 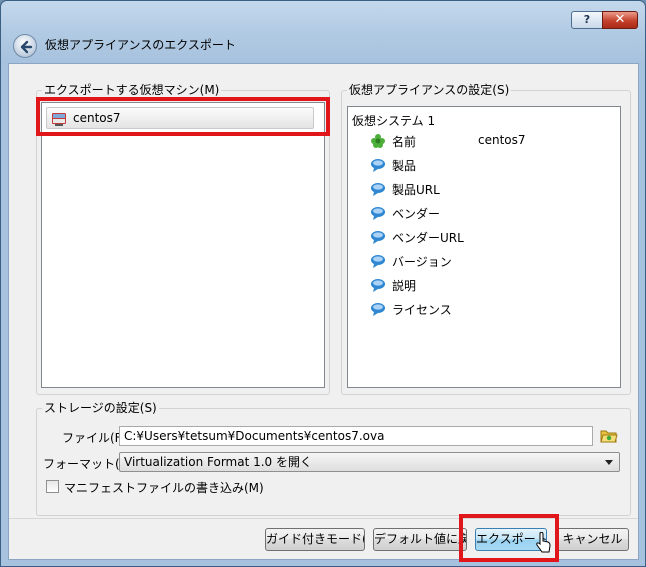 I want to click on property-row: 製品URL, so click(x=495, y=189).